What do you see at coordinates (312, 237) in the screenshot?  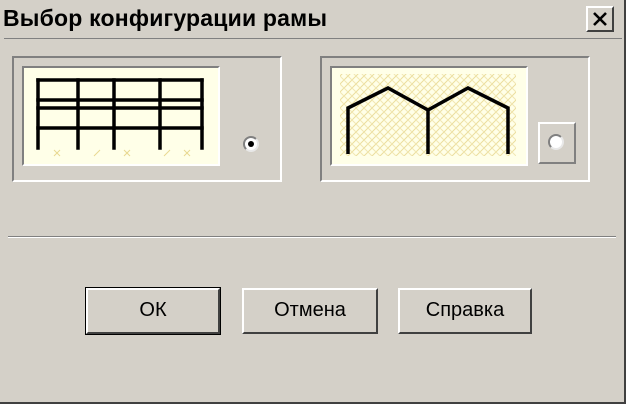 I see `dialog-separator` at bounding box center [312, 237].